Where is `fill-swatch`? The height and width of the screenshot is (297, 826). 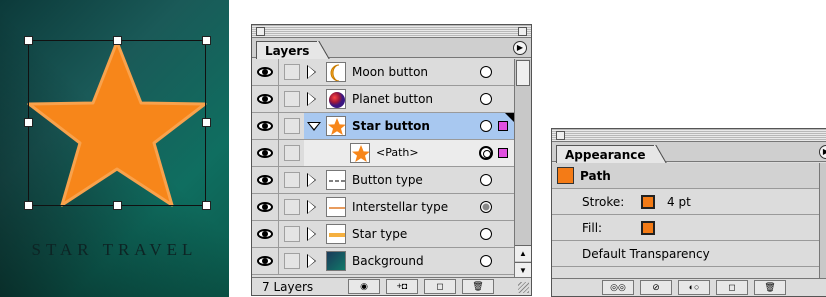
fill-swatch is located at coordinates (648, 228).